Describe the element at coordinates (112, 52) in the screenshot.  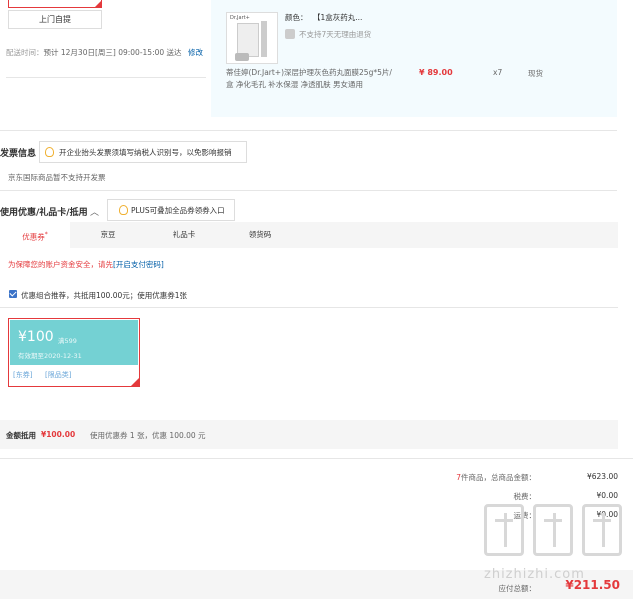
I see `delivery-time-value: 预计 12月30日[周三] 09:00-15:00 送达` at that location.